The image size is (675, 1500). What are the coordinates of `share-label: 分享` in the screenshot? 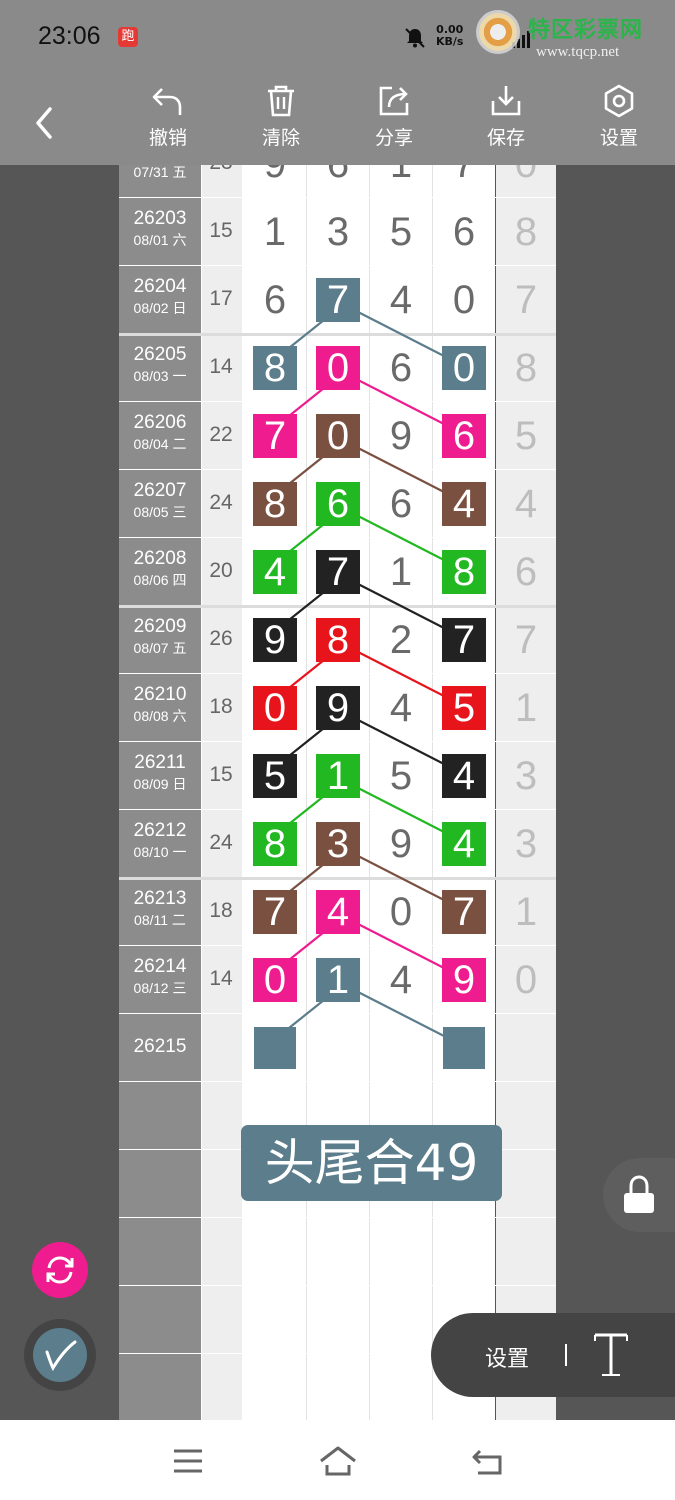 It's located at (393, 138).